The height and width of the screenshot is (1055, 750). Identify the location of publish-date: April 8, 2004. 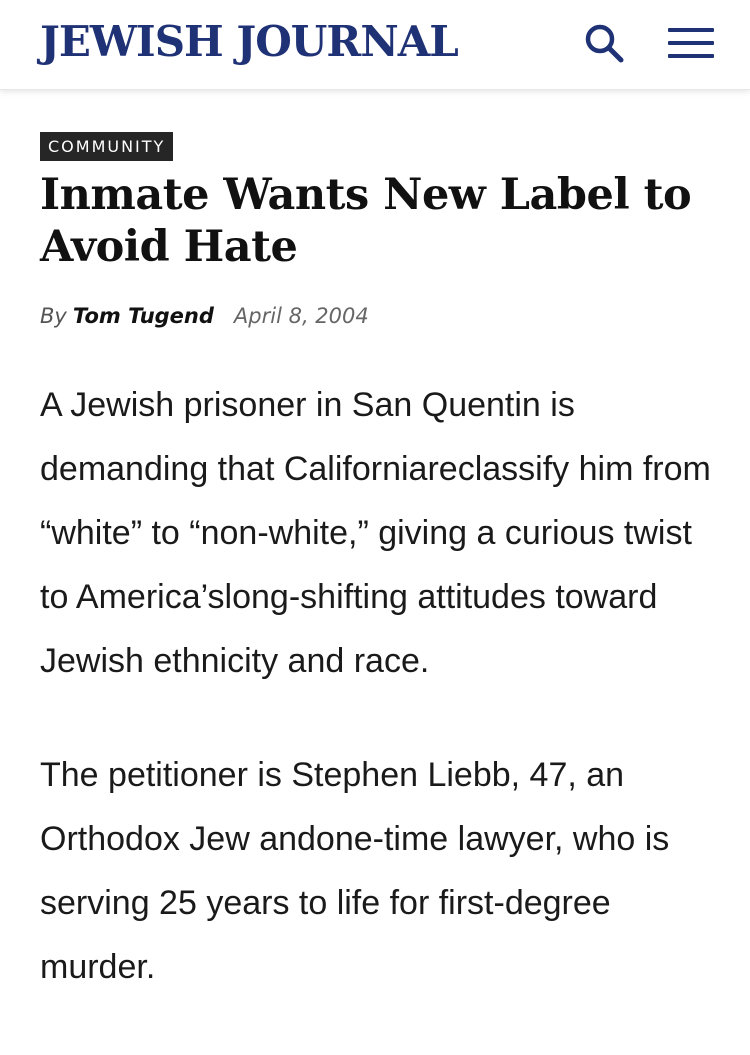
(301, 316).